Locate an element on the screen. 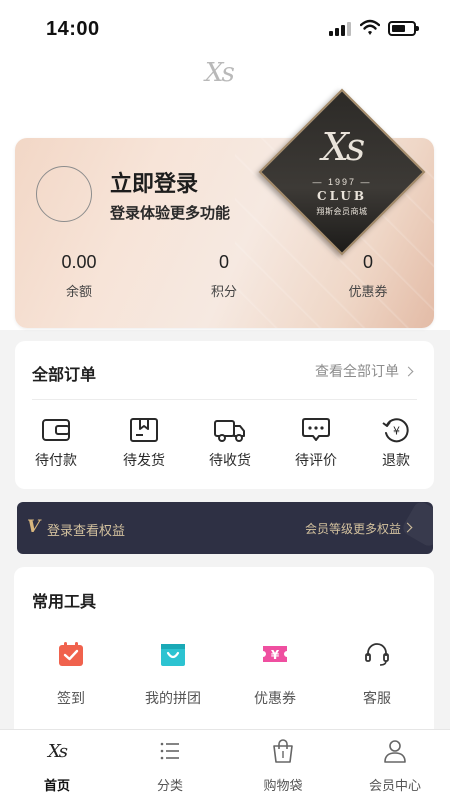 The image size is (450, 800). stat-label: 余额 is located at coordinates (78, 291).